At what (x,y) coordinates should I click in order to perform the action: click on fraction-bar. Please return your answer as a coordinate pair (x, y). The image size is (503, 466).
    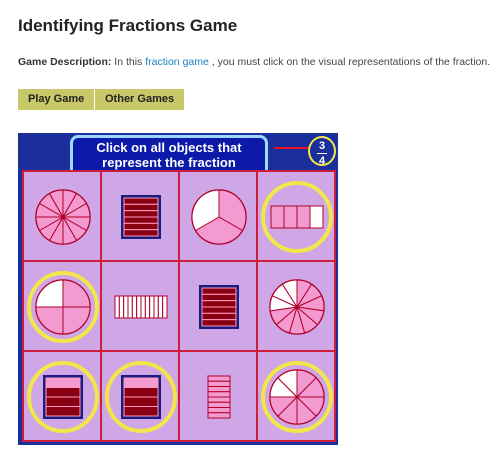
    Looking at the image, I should click on (322, 153).